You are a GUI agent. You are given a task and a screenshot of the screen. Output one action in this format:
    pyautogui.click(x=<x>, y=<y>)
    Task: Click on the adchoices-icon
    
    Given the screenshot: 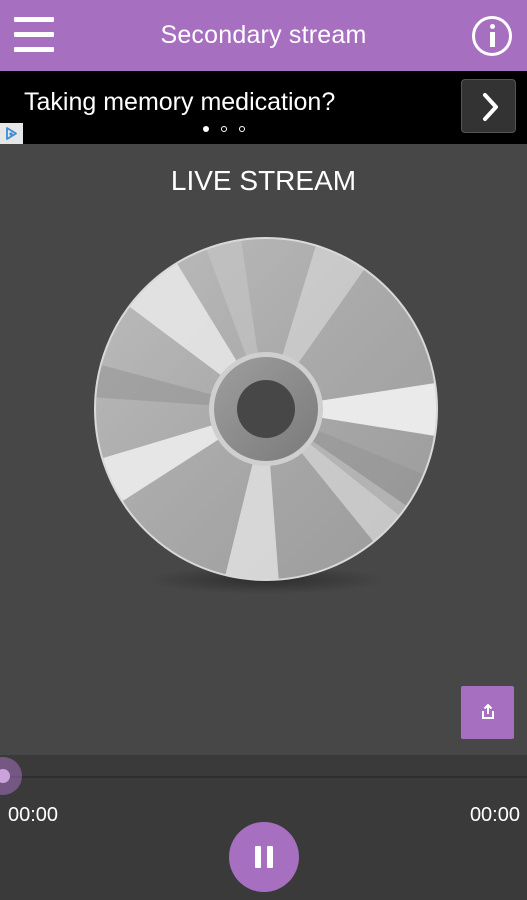 What is the action you would take?
    pyautogui.click(x=11, y=133)
    